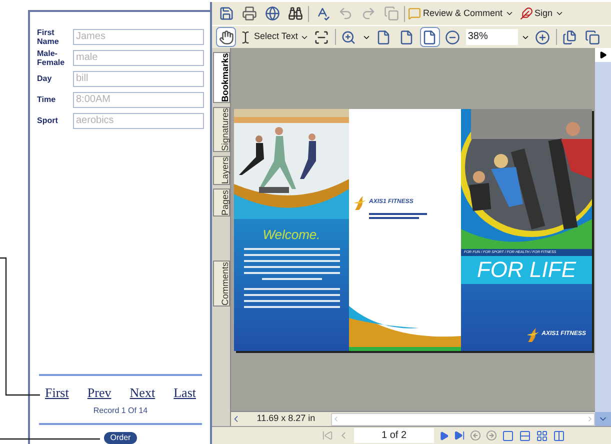 Image resolution: width=611 pixels, height=444 pixels. I want to click on side-tab: Bookmarks, so click(221, 78).